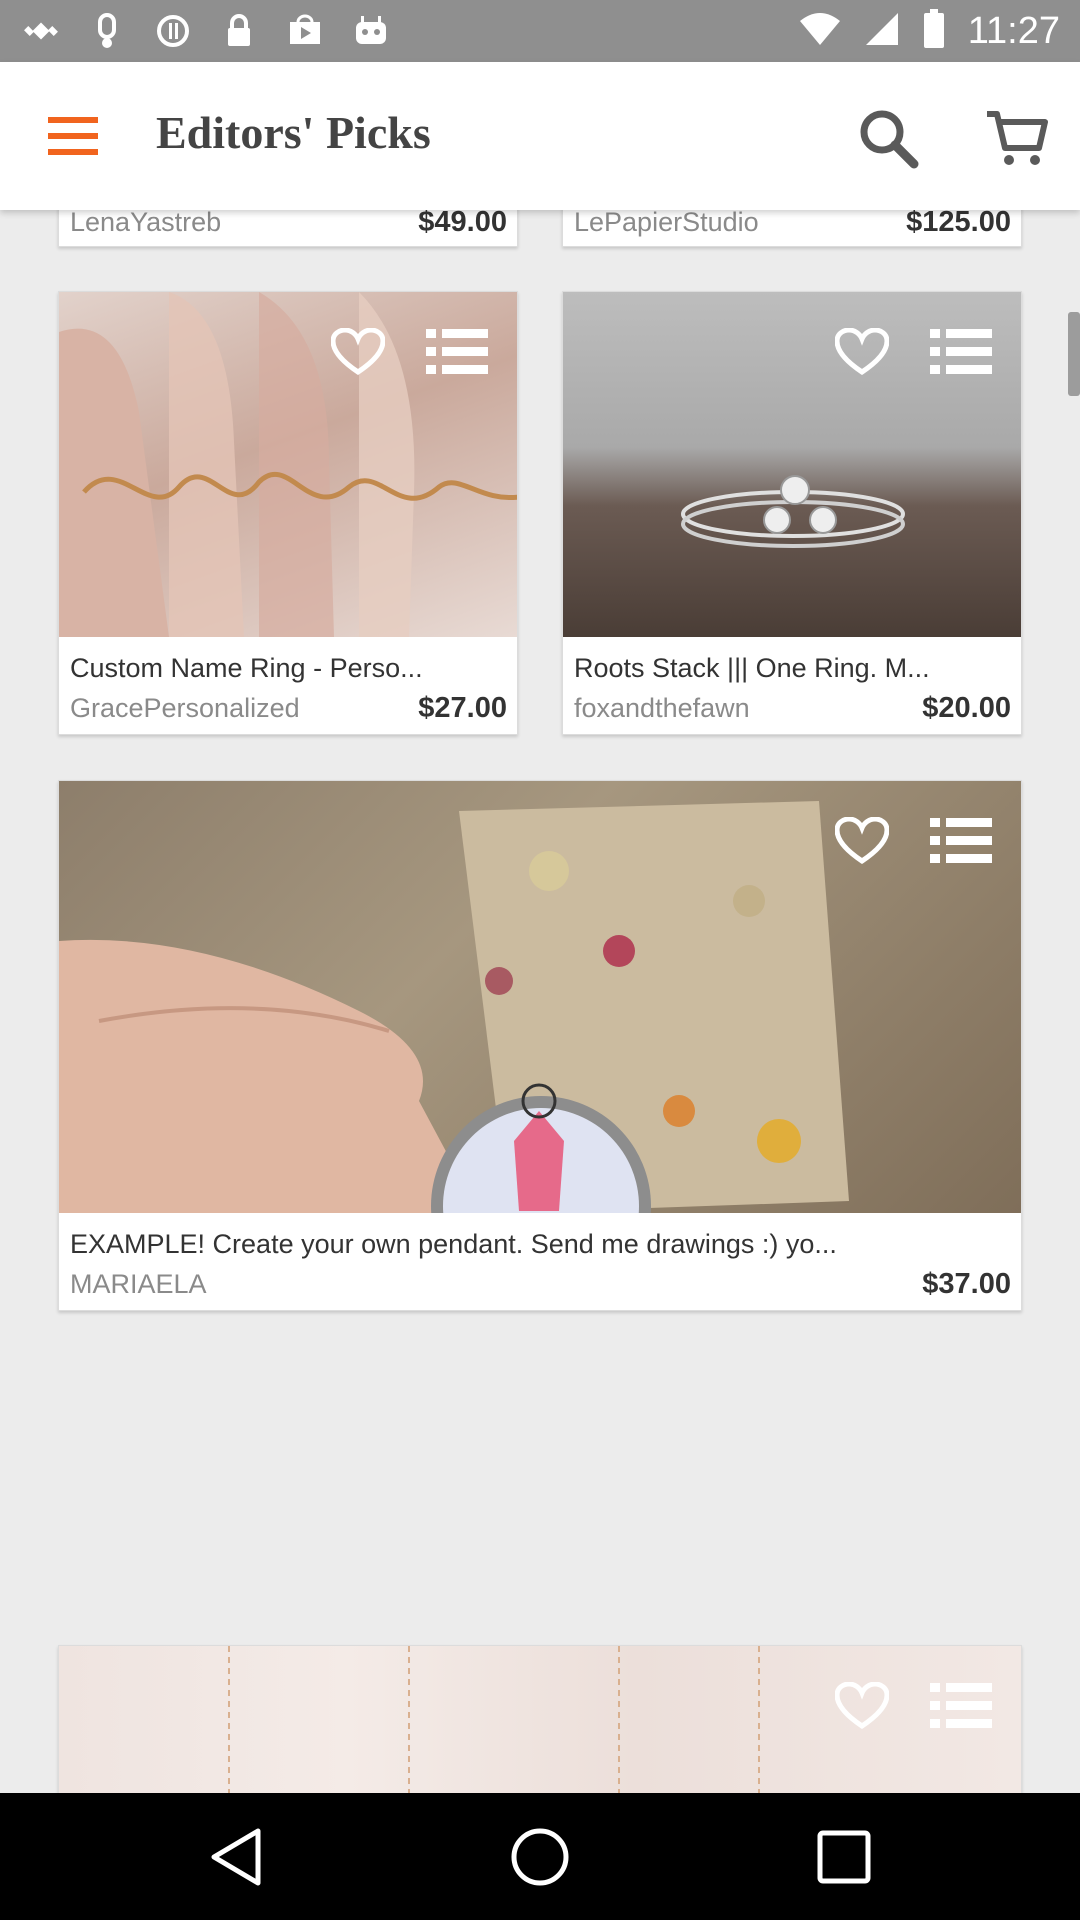 This screenshot has height=1920, width=1080. Describe the element at coordinates (662, 708) in the screenshot. I see `shop-name: foxandthefawn` at that location.